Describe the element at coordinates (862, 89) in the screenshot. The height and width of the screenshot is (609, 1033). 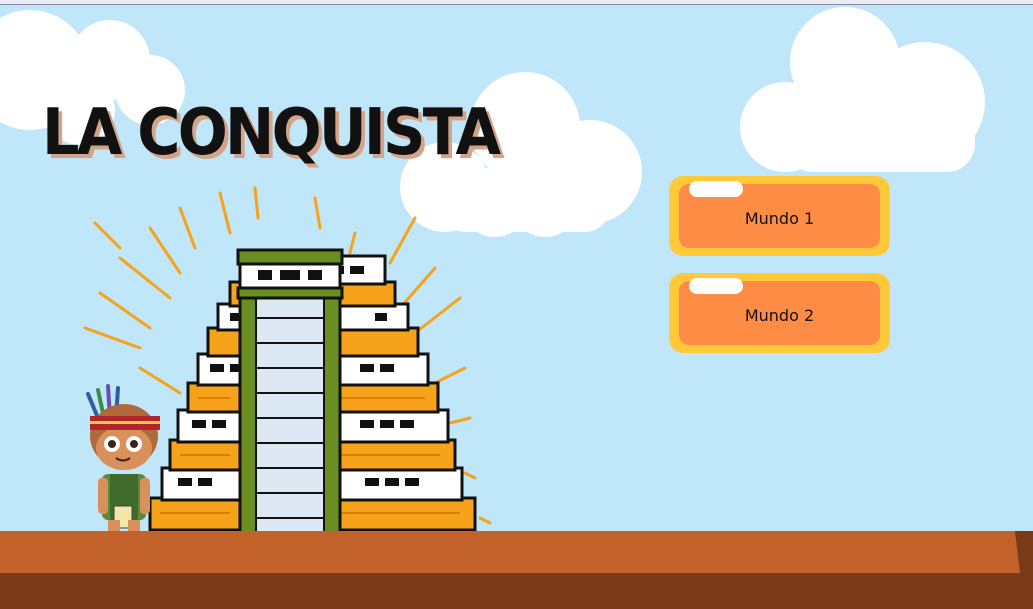
I see `cloud-icon` at that location.